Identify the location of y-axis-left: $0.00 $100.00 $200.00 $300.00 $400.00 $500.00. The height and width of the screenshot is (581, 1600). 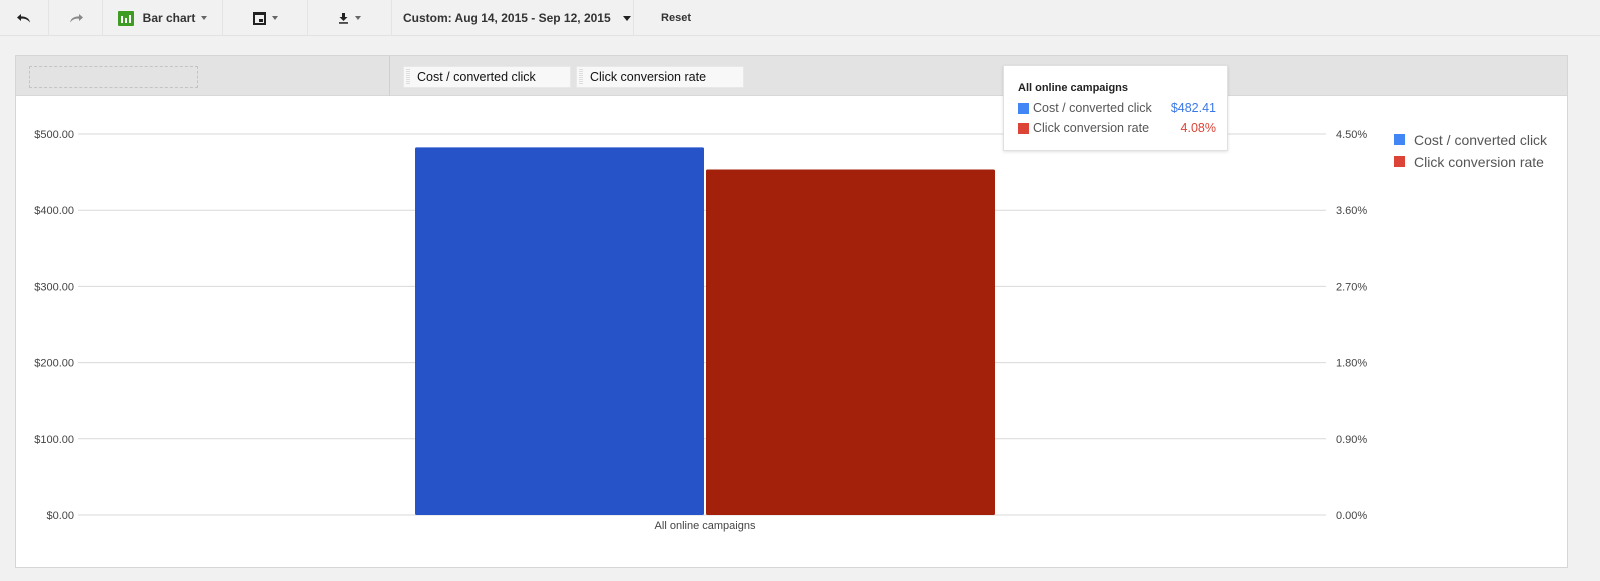
(54, 325).